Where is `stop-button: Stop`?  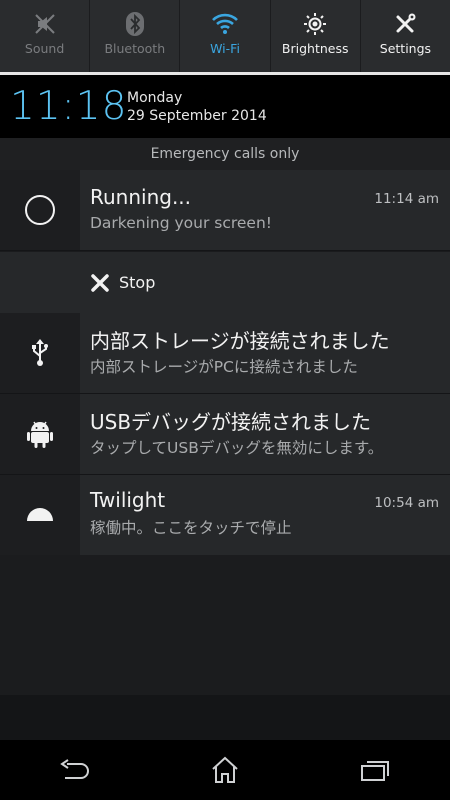
stop-button: Stop is located at coordinates (122, 282).